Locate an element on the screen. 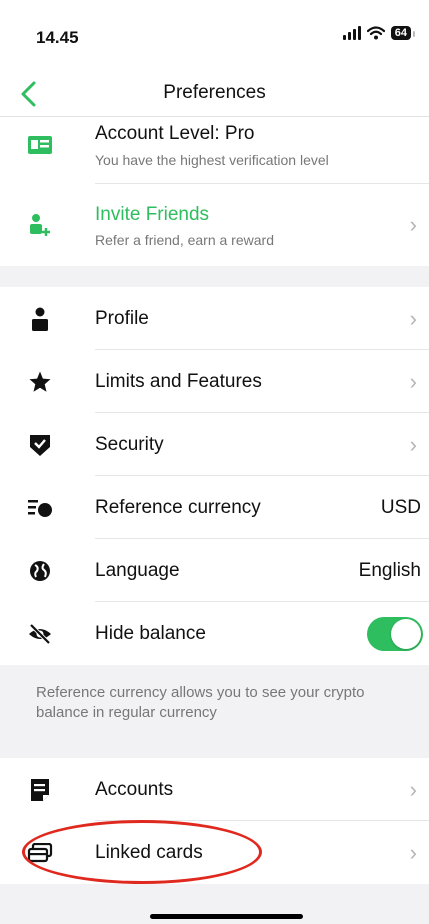  language-label: Language is located at coordinates (137, 570).